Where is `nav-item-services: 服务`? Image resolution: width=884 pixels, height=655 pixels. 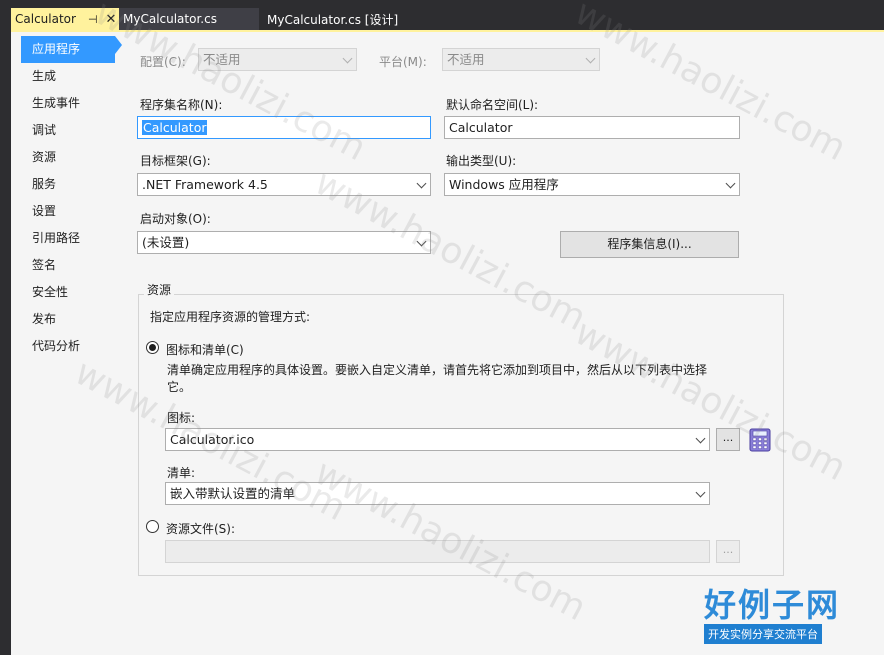
nav-item-services: 服务 is located at coordinates (68, 184).